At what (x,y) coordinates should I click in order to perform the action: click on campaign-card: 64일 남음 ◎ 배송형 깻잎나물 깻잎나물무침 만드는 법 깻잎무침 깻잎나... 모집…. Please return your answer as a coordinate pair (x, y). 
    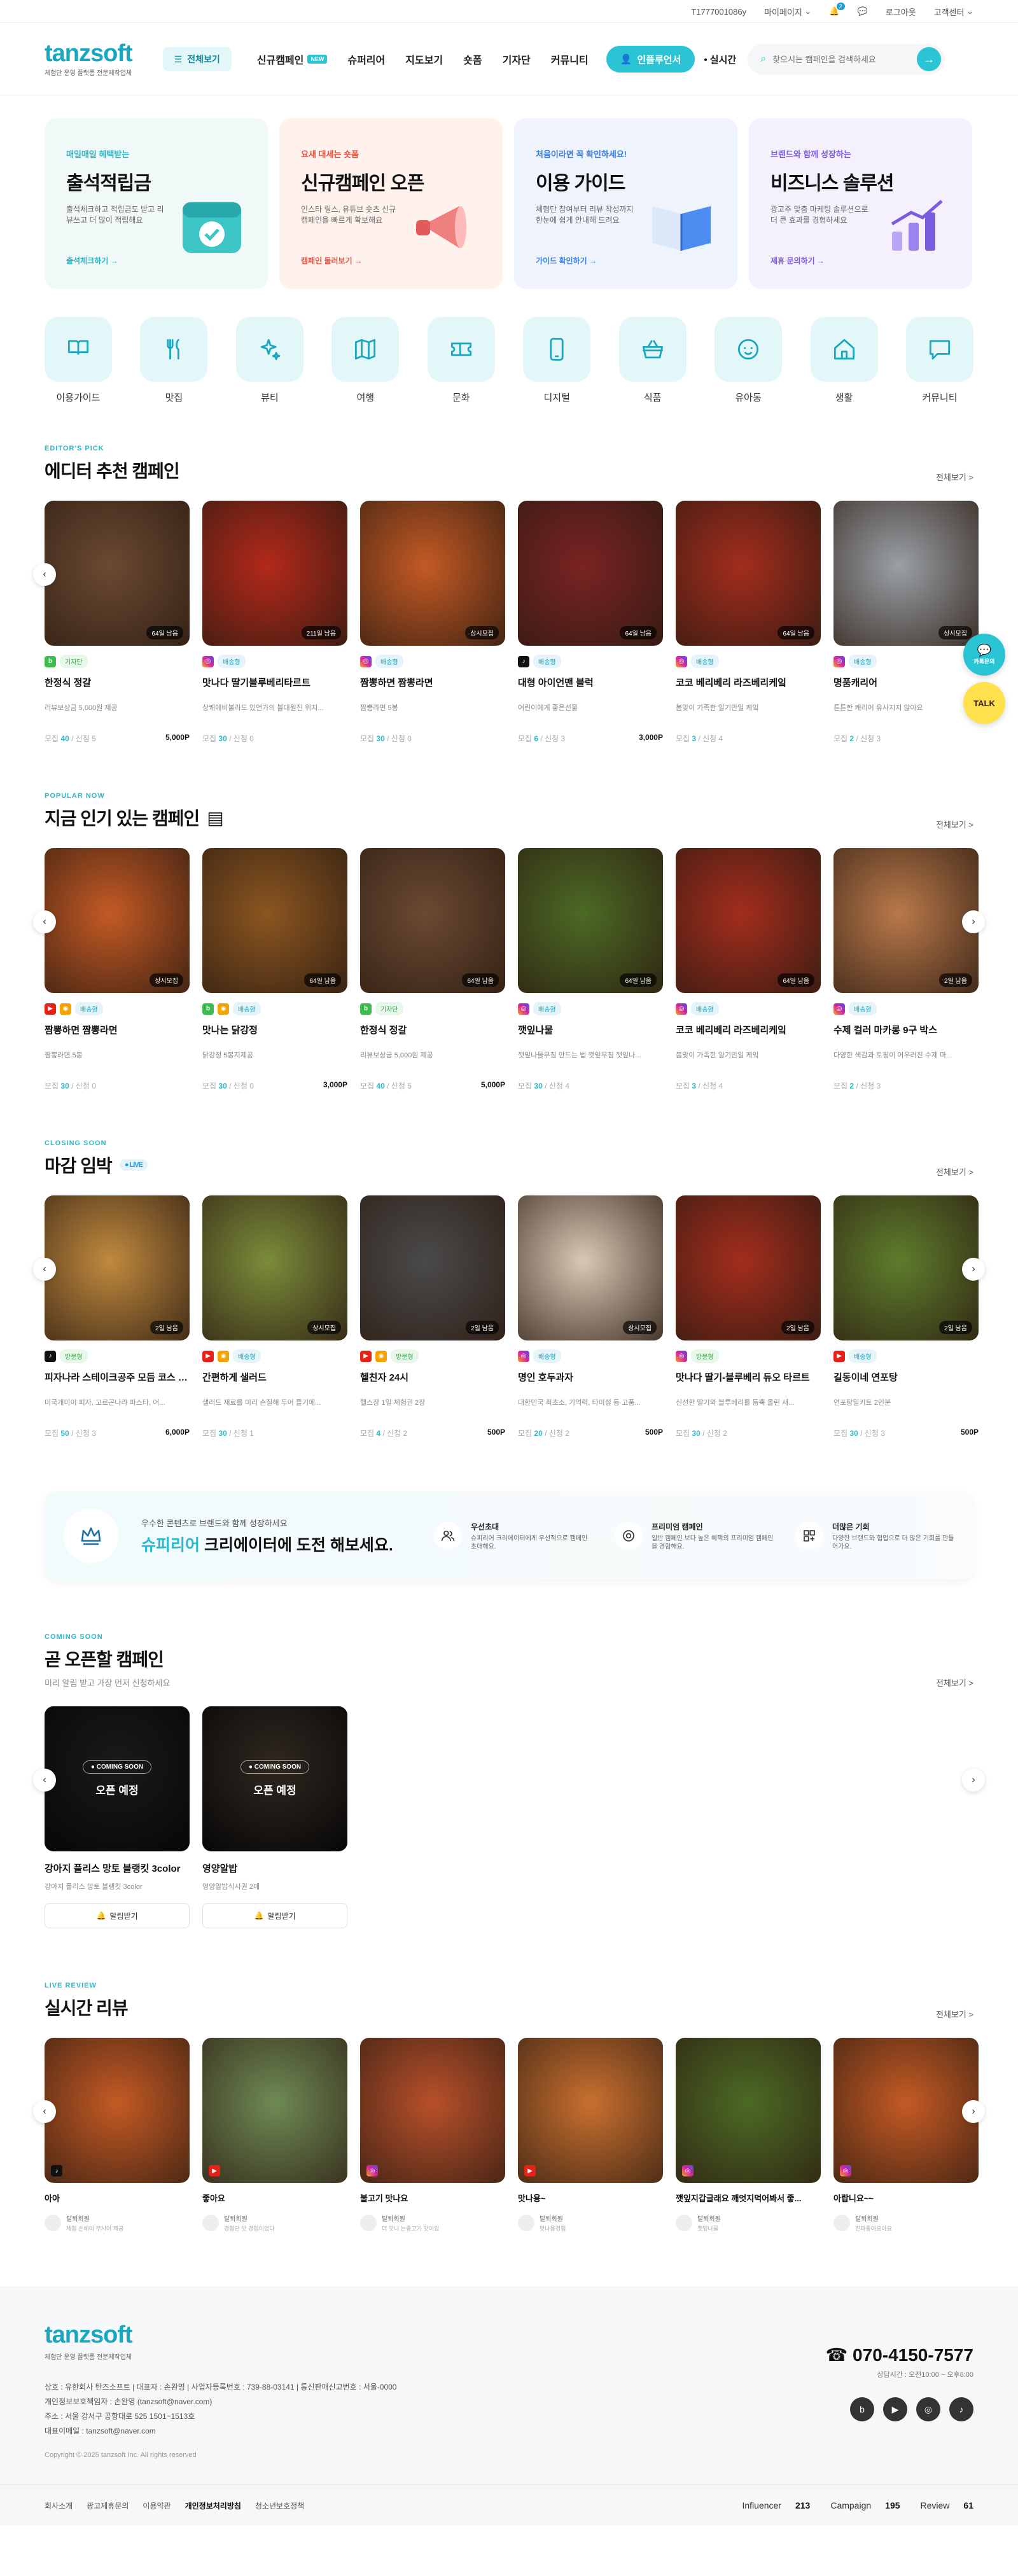
    Looking at the image, I should click on (590, 969).